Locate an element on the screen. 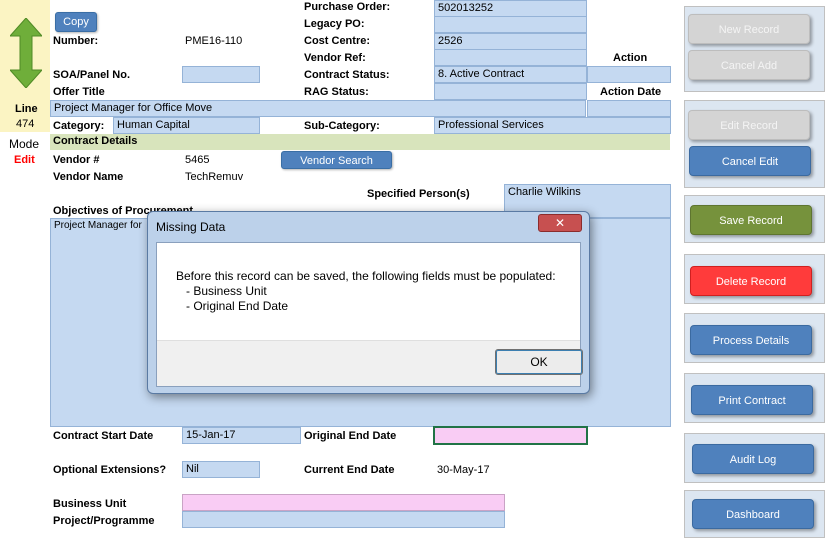 The width and height of the screenshot is (833, 538). original-end-field is located at coordinates (510, 435).